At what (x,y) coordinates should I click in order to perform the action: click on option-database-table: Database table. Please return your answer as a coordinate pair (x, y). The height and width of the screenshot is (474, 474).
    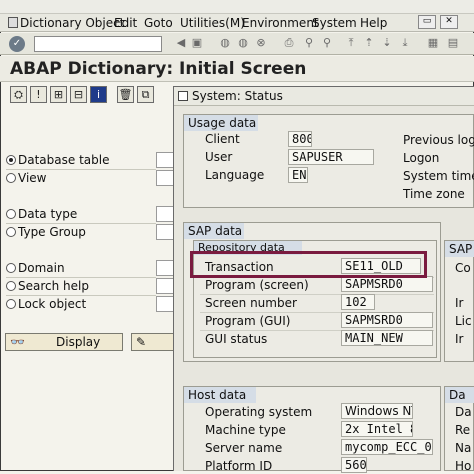
    Looking at the image, I should click on (57, 161).